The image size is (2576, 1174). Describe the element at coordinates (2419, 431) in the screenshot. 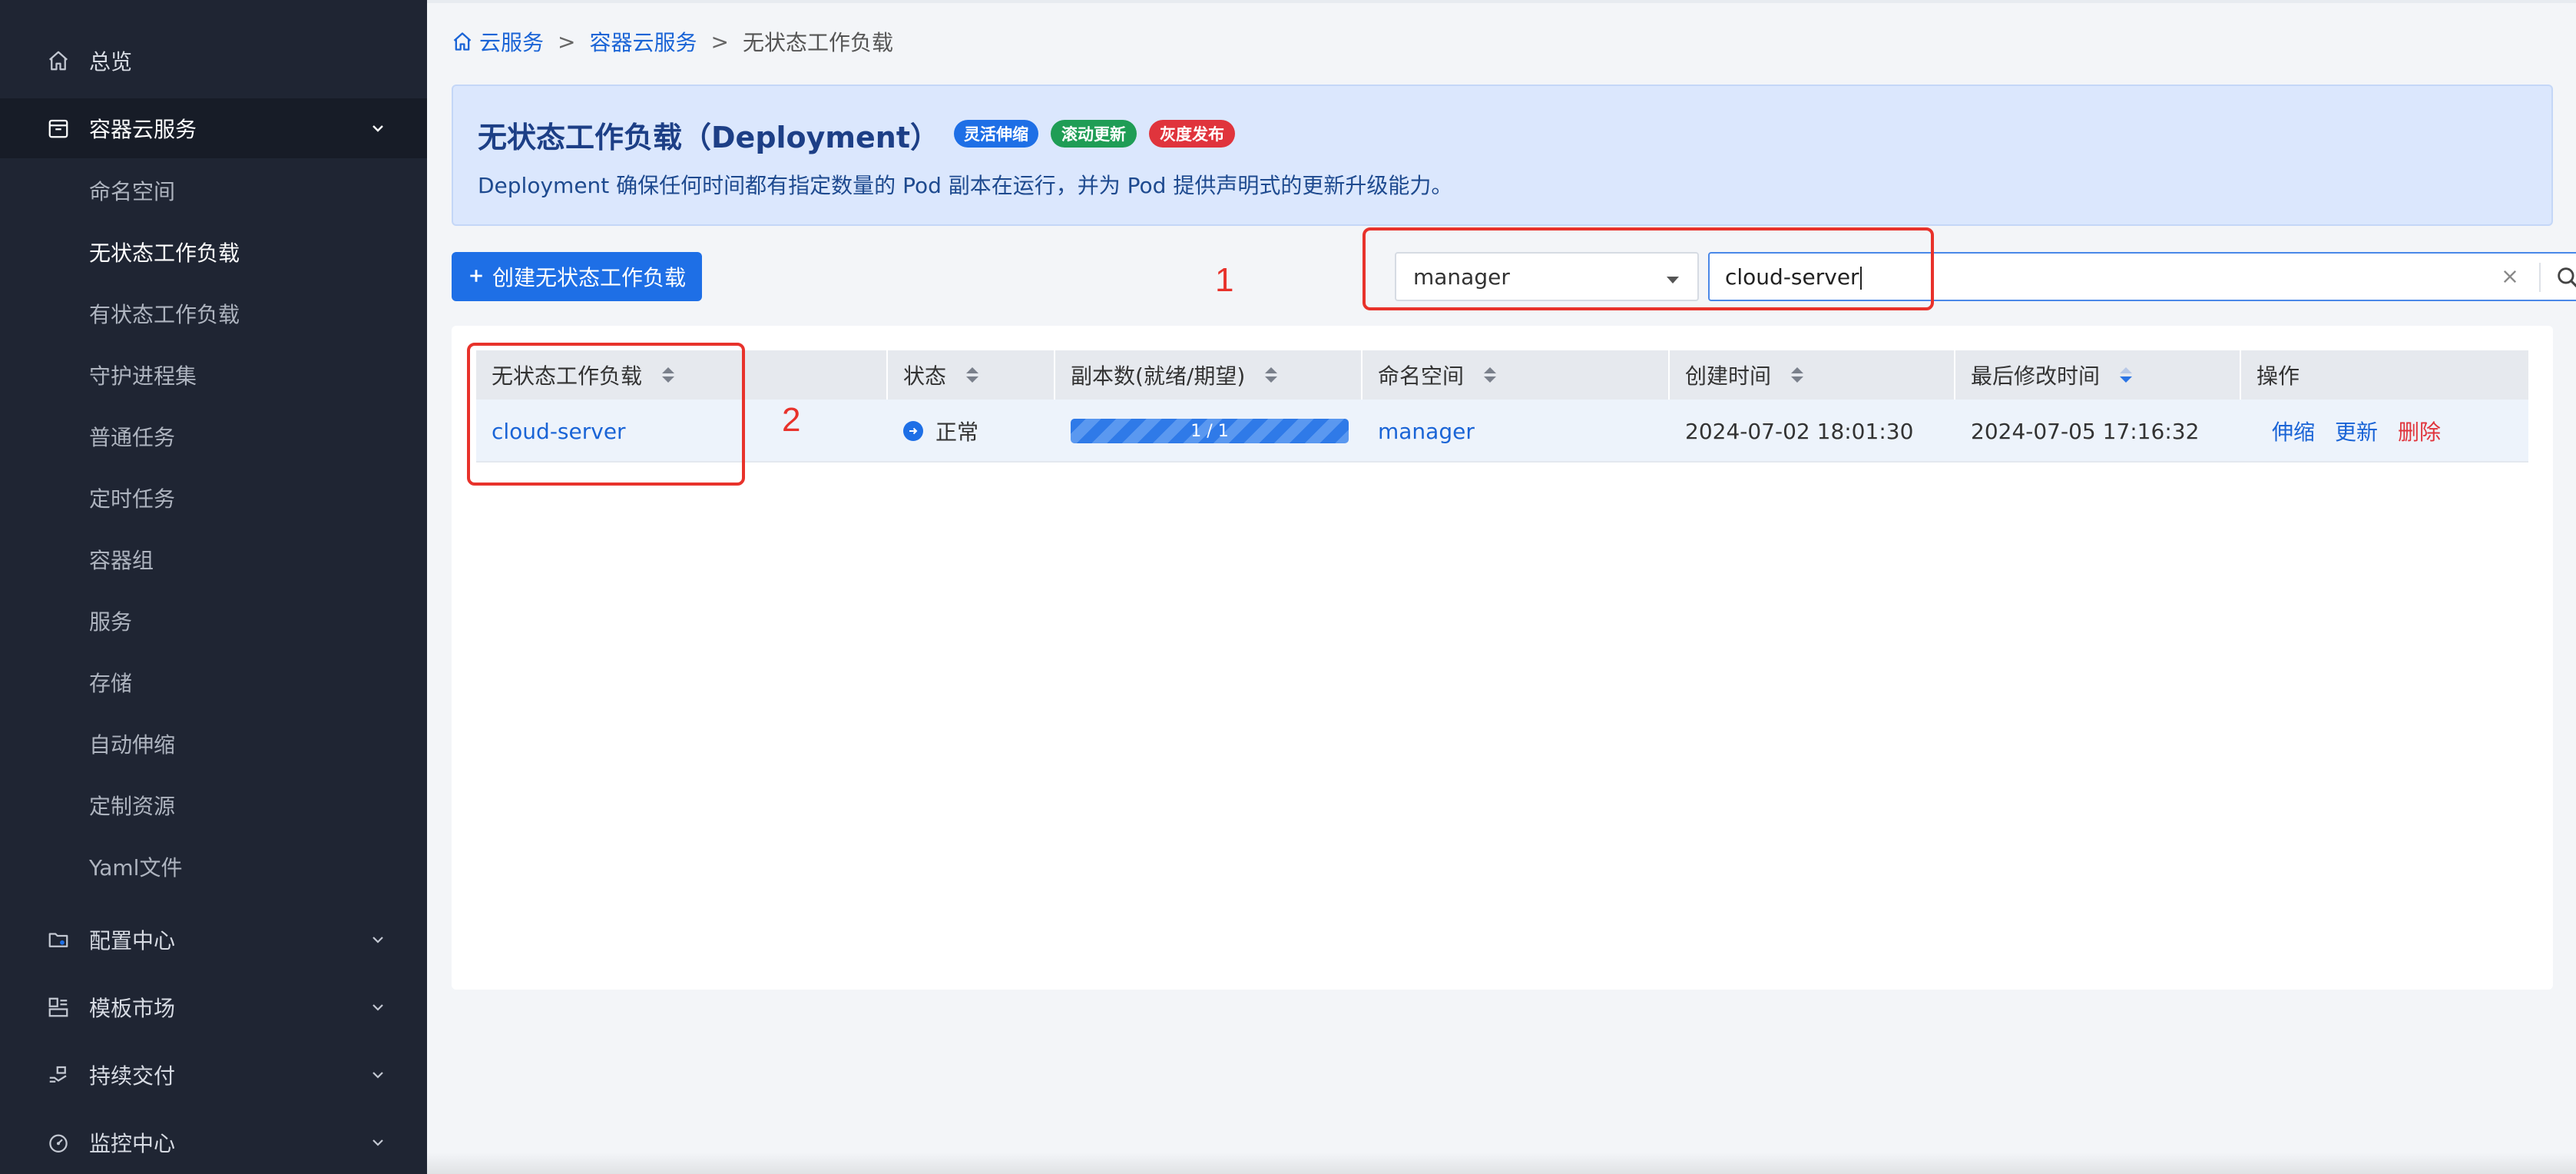

I see `delete-button: 删除` at that location.